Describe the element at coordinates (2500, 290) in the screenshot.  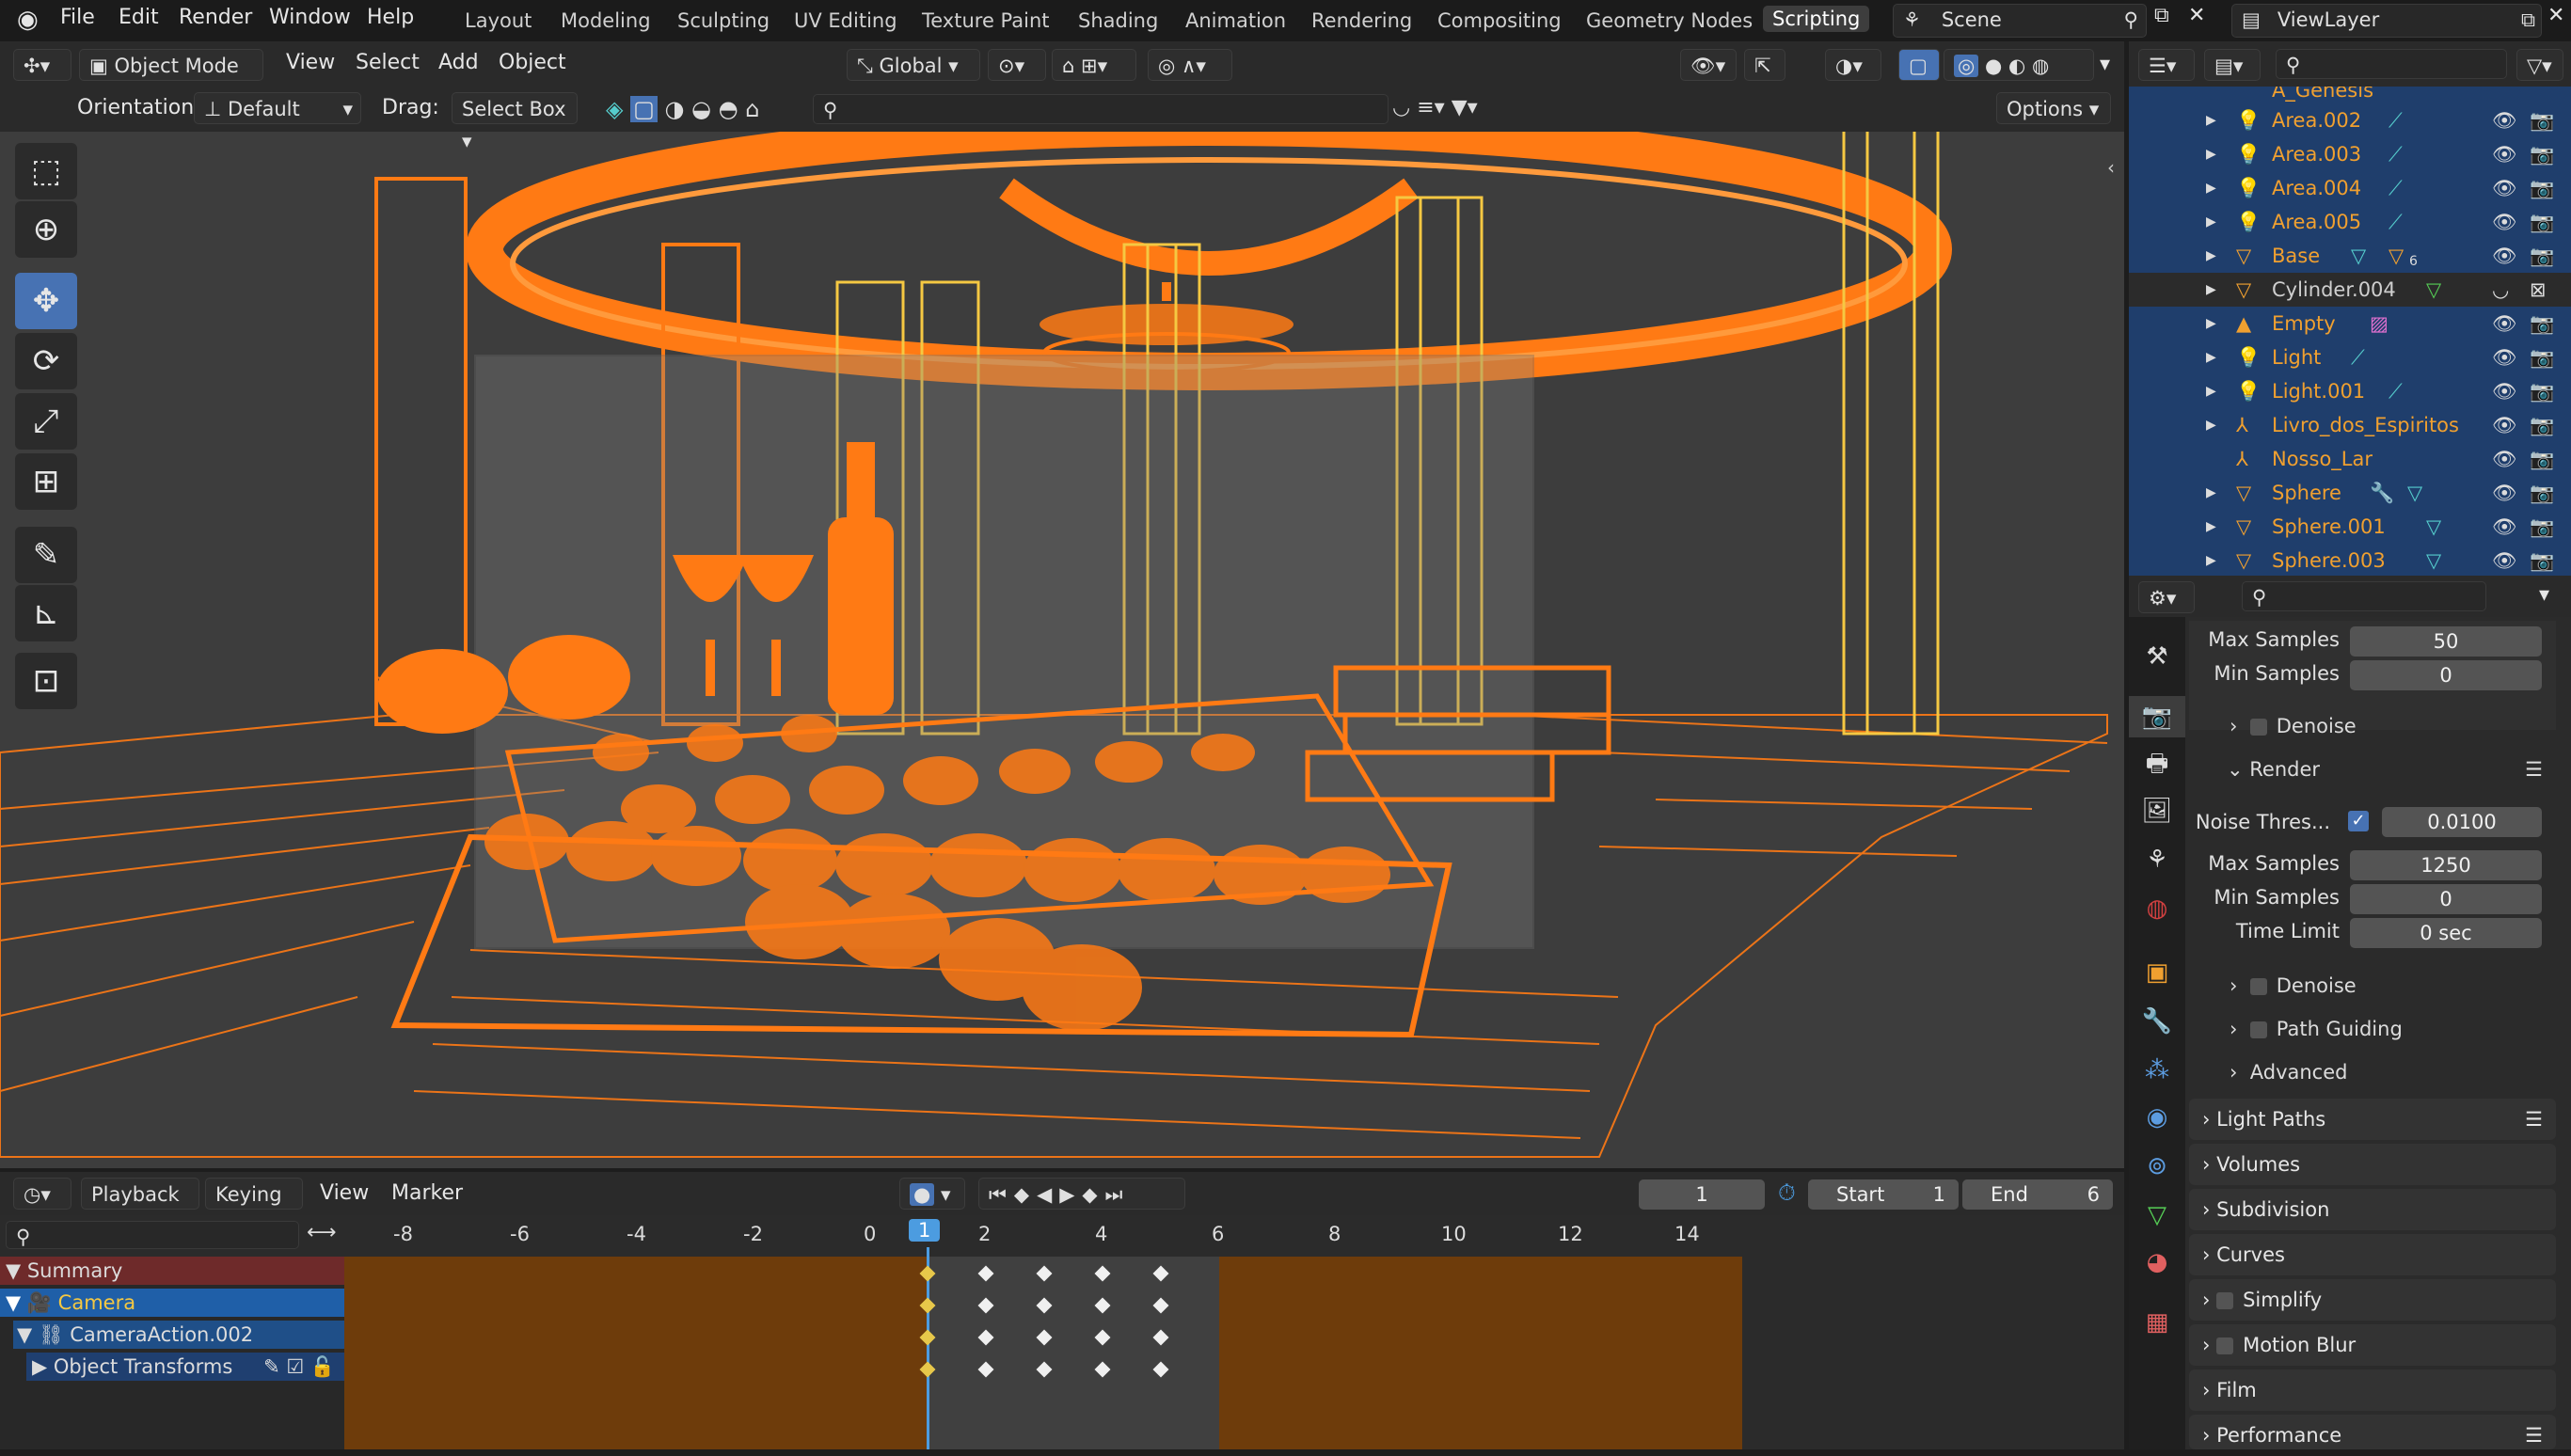
I see `eye-hidden-icon: ◡` at that location.